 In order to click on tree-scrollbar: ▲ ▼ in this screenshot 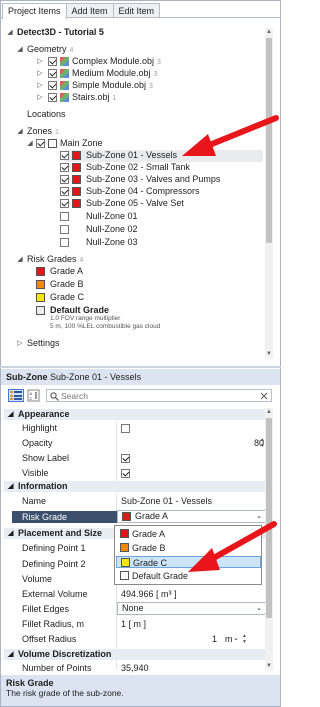, I will do `click(269, 193)`.